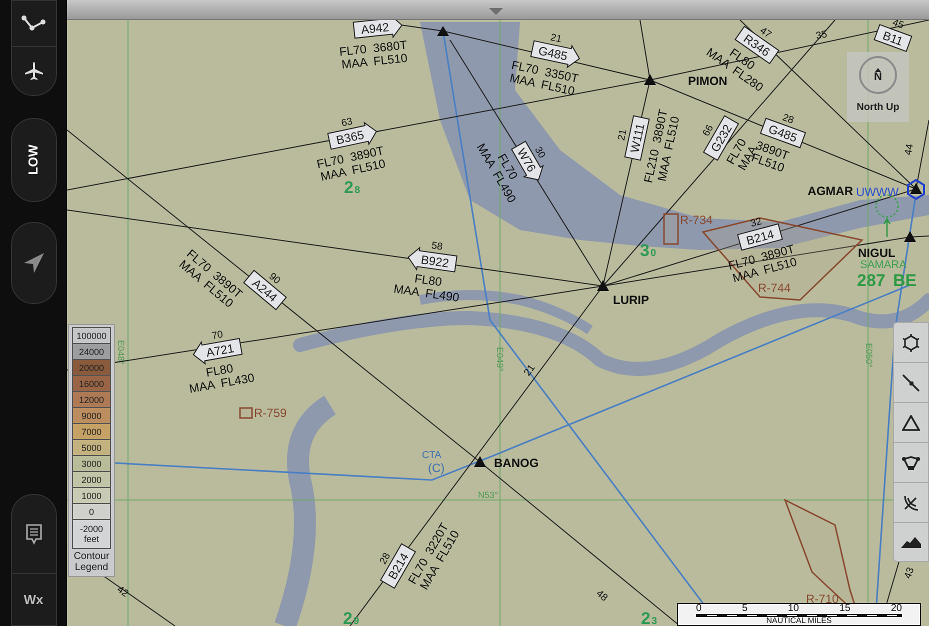  What do you see at coordinates (385, 558) in the screenshot?
I see `segment-distance: 28` at bounding box center [385, 558].